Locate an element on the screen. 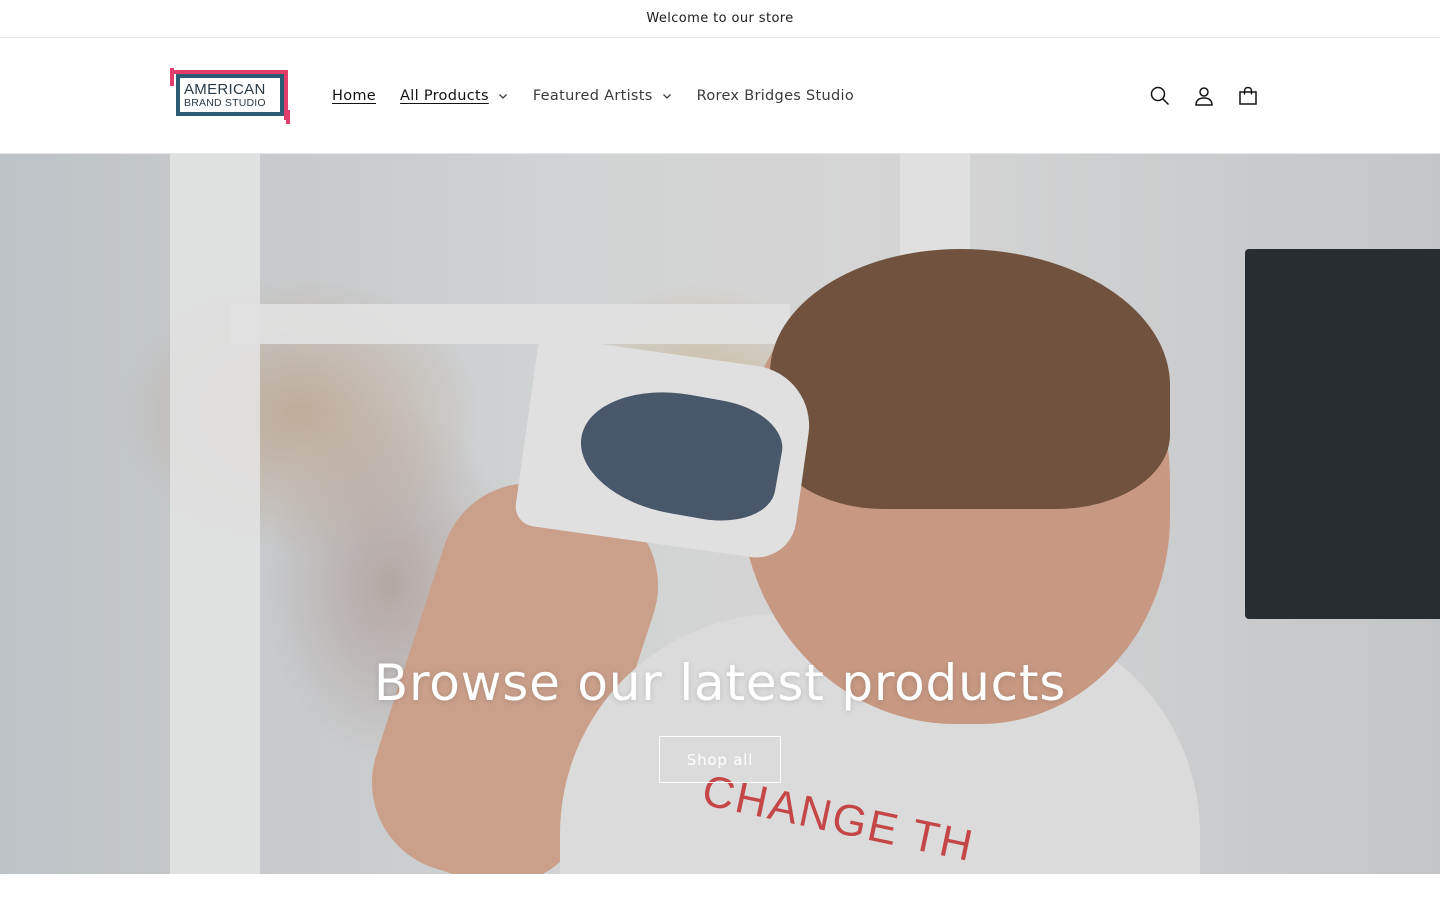  nav-item-all-products: All Products is located at coordinates (454, 96).